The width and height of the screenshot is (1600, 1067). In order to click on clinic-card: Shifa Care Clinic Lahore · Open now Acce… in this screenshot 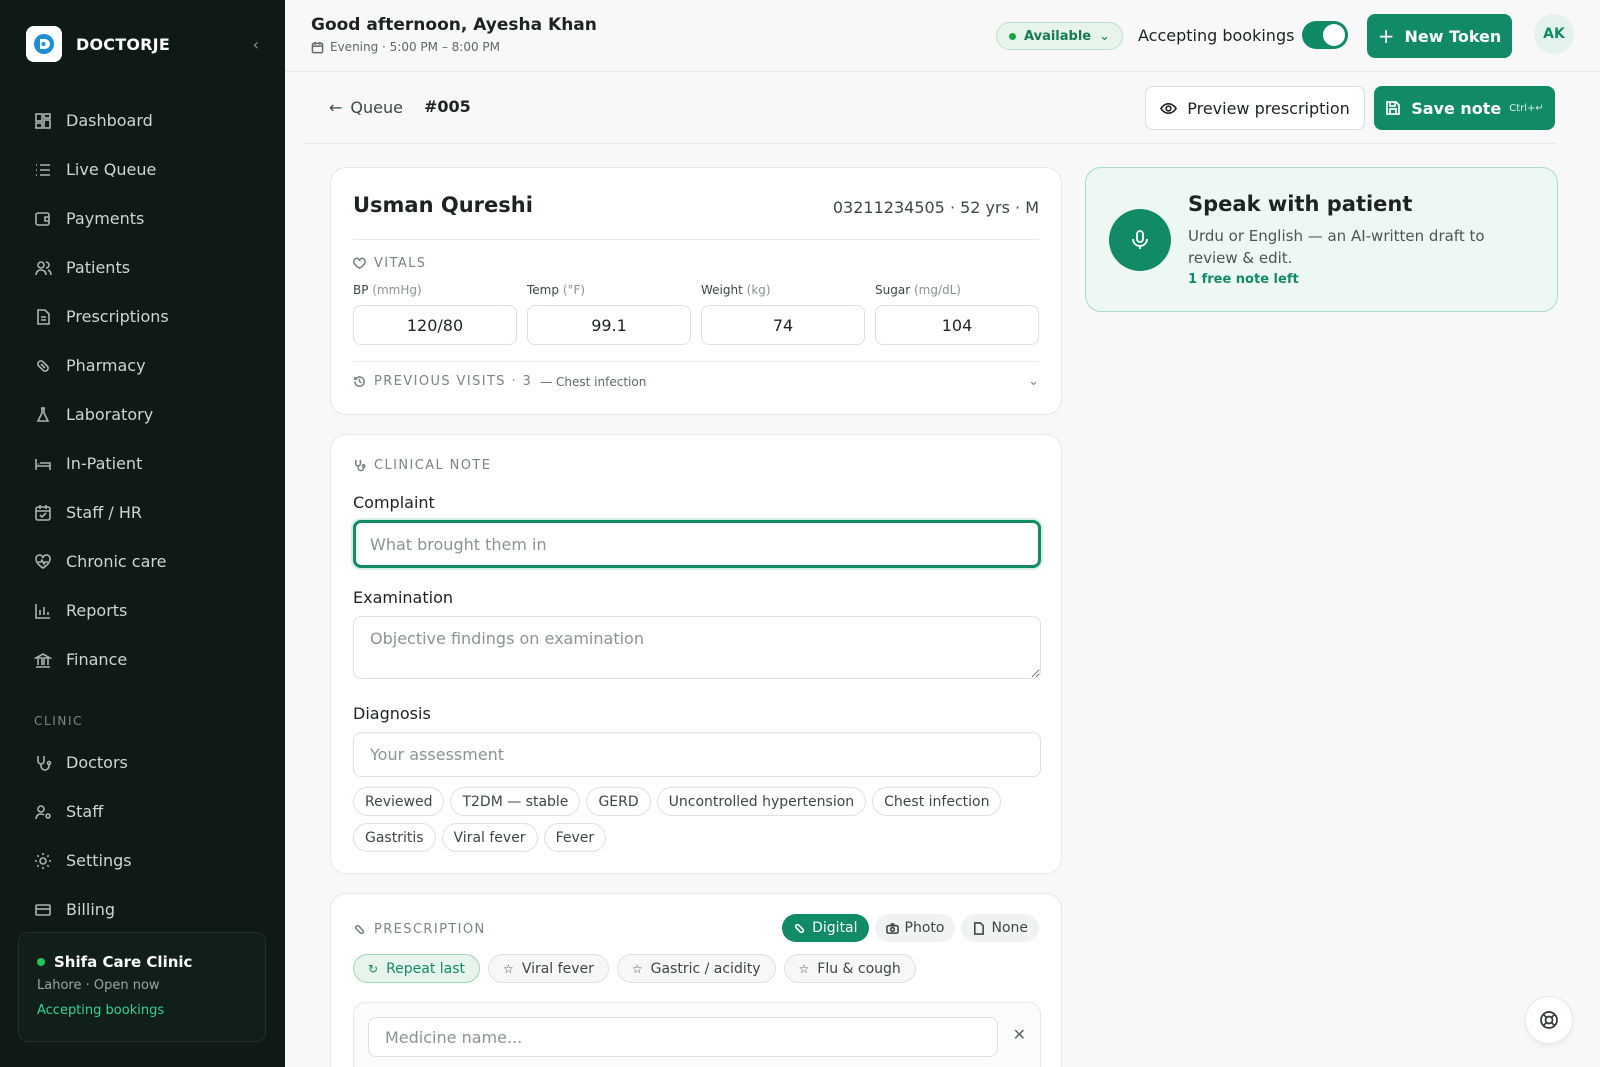, I will do `click(142, 987)`.